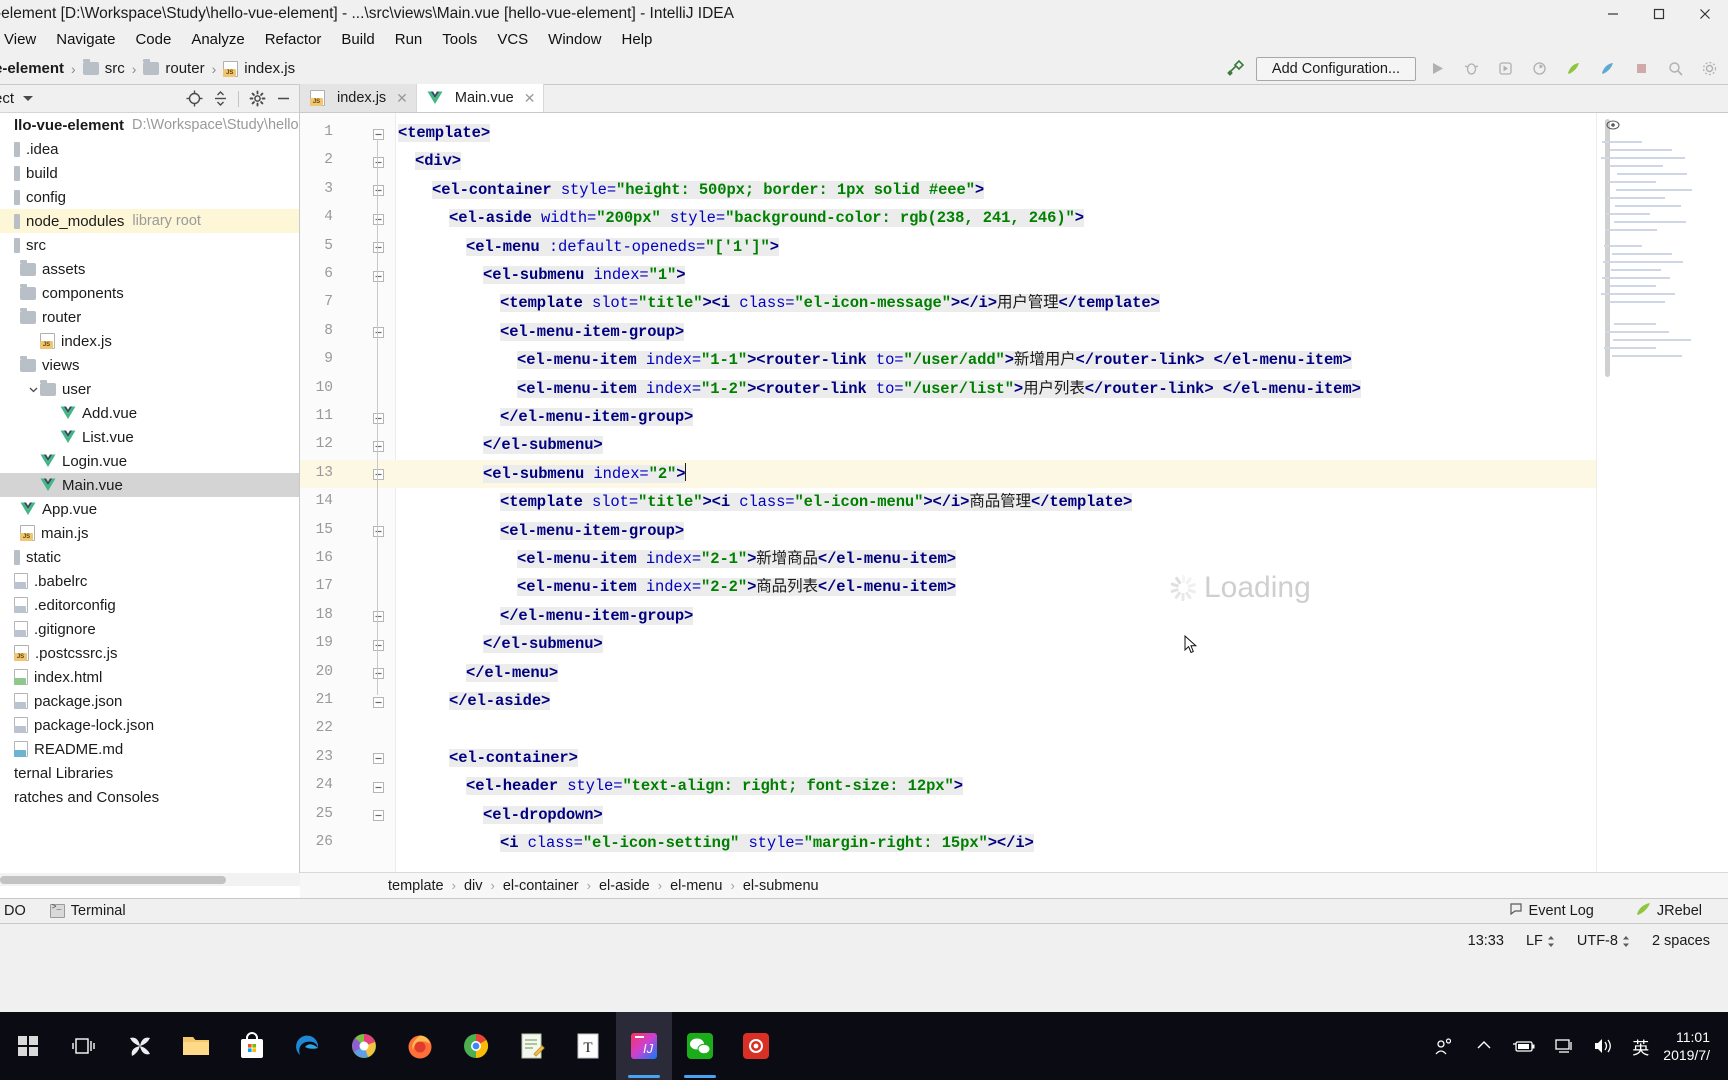 The height and width of the screenshot is (1080, 1728). What do you see at coordinates (149, 749) in the screenshot?
I see `tree-item-readme-md: README.md` at bounding box center [149, 749].